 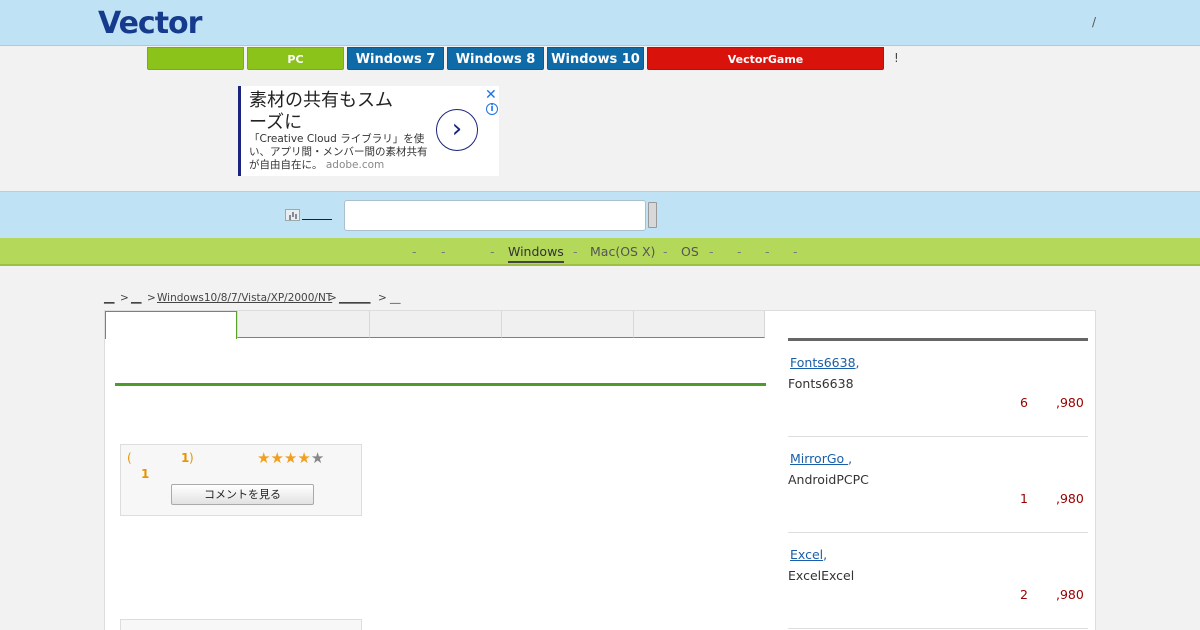 I want to click on info-icon: i, so click(x=492, y=109).